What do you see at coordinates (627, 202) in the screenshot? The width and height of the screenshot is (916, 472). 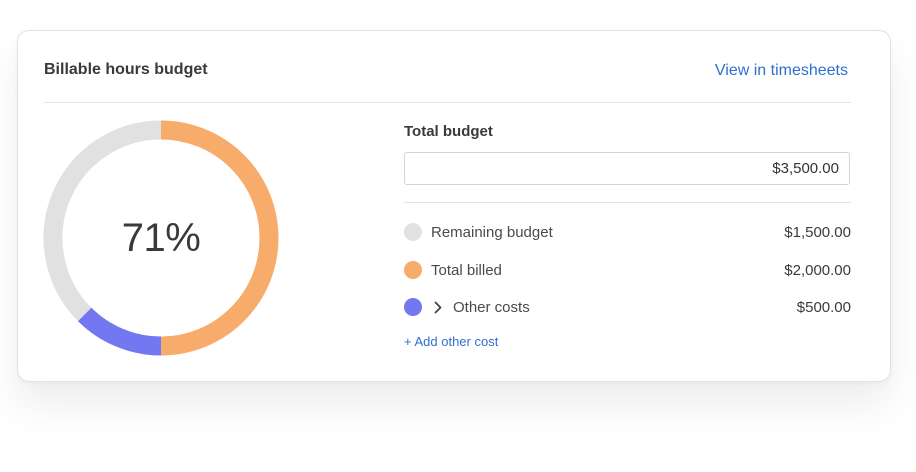 I see `list-divider` at bounding box center [627, 202].